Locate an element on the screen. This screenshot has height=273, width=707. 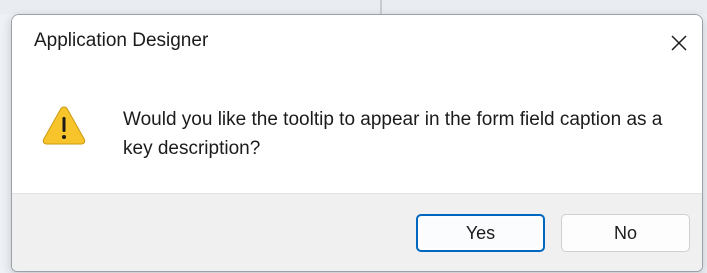
background-window is located at coordinates (353, 7).